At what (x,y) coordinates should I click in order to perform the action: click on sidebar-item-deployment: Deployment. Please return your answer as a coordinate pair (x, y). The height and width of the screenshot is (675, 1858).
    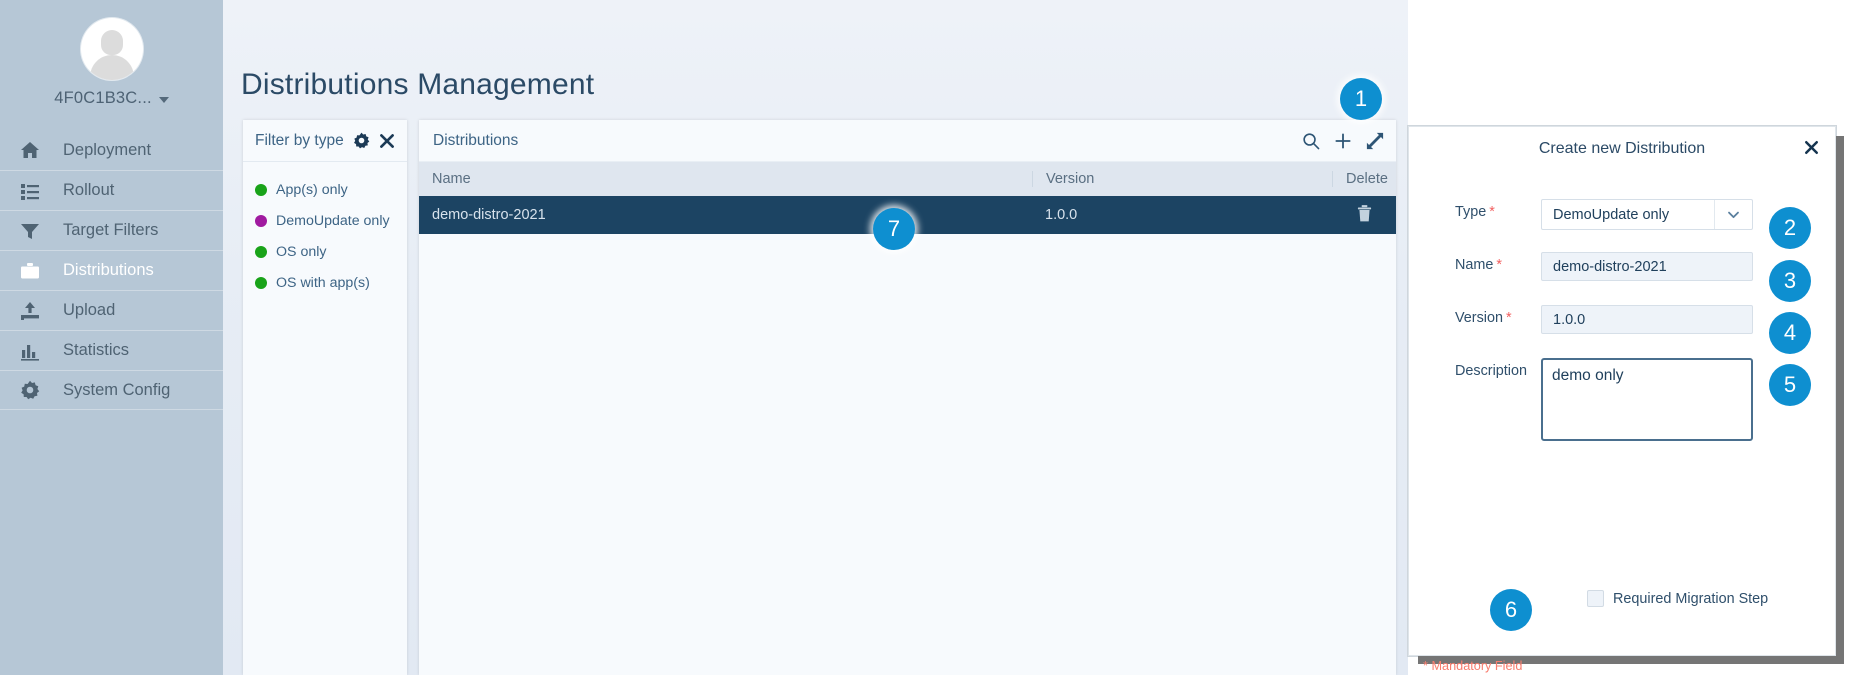
    Looking at the image, I should click on (111, 150).